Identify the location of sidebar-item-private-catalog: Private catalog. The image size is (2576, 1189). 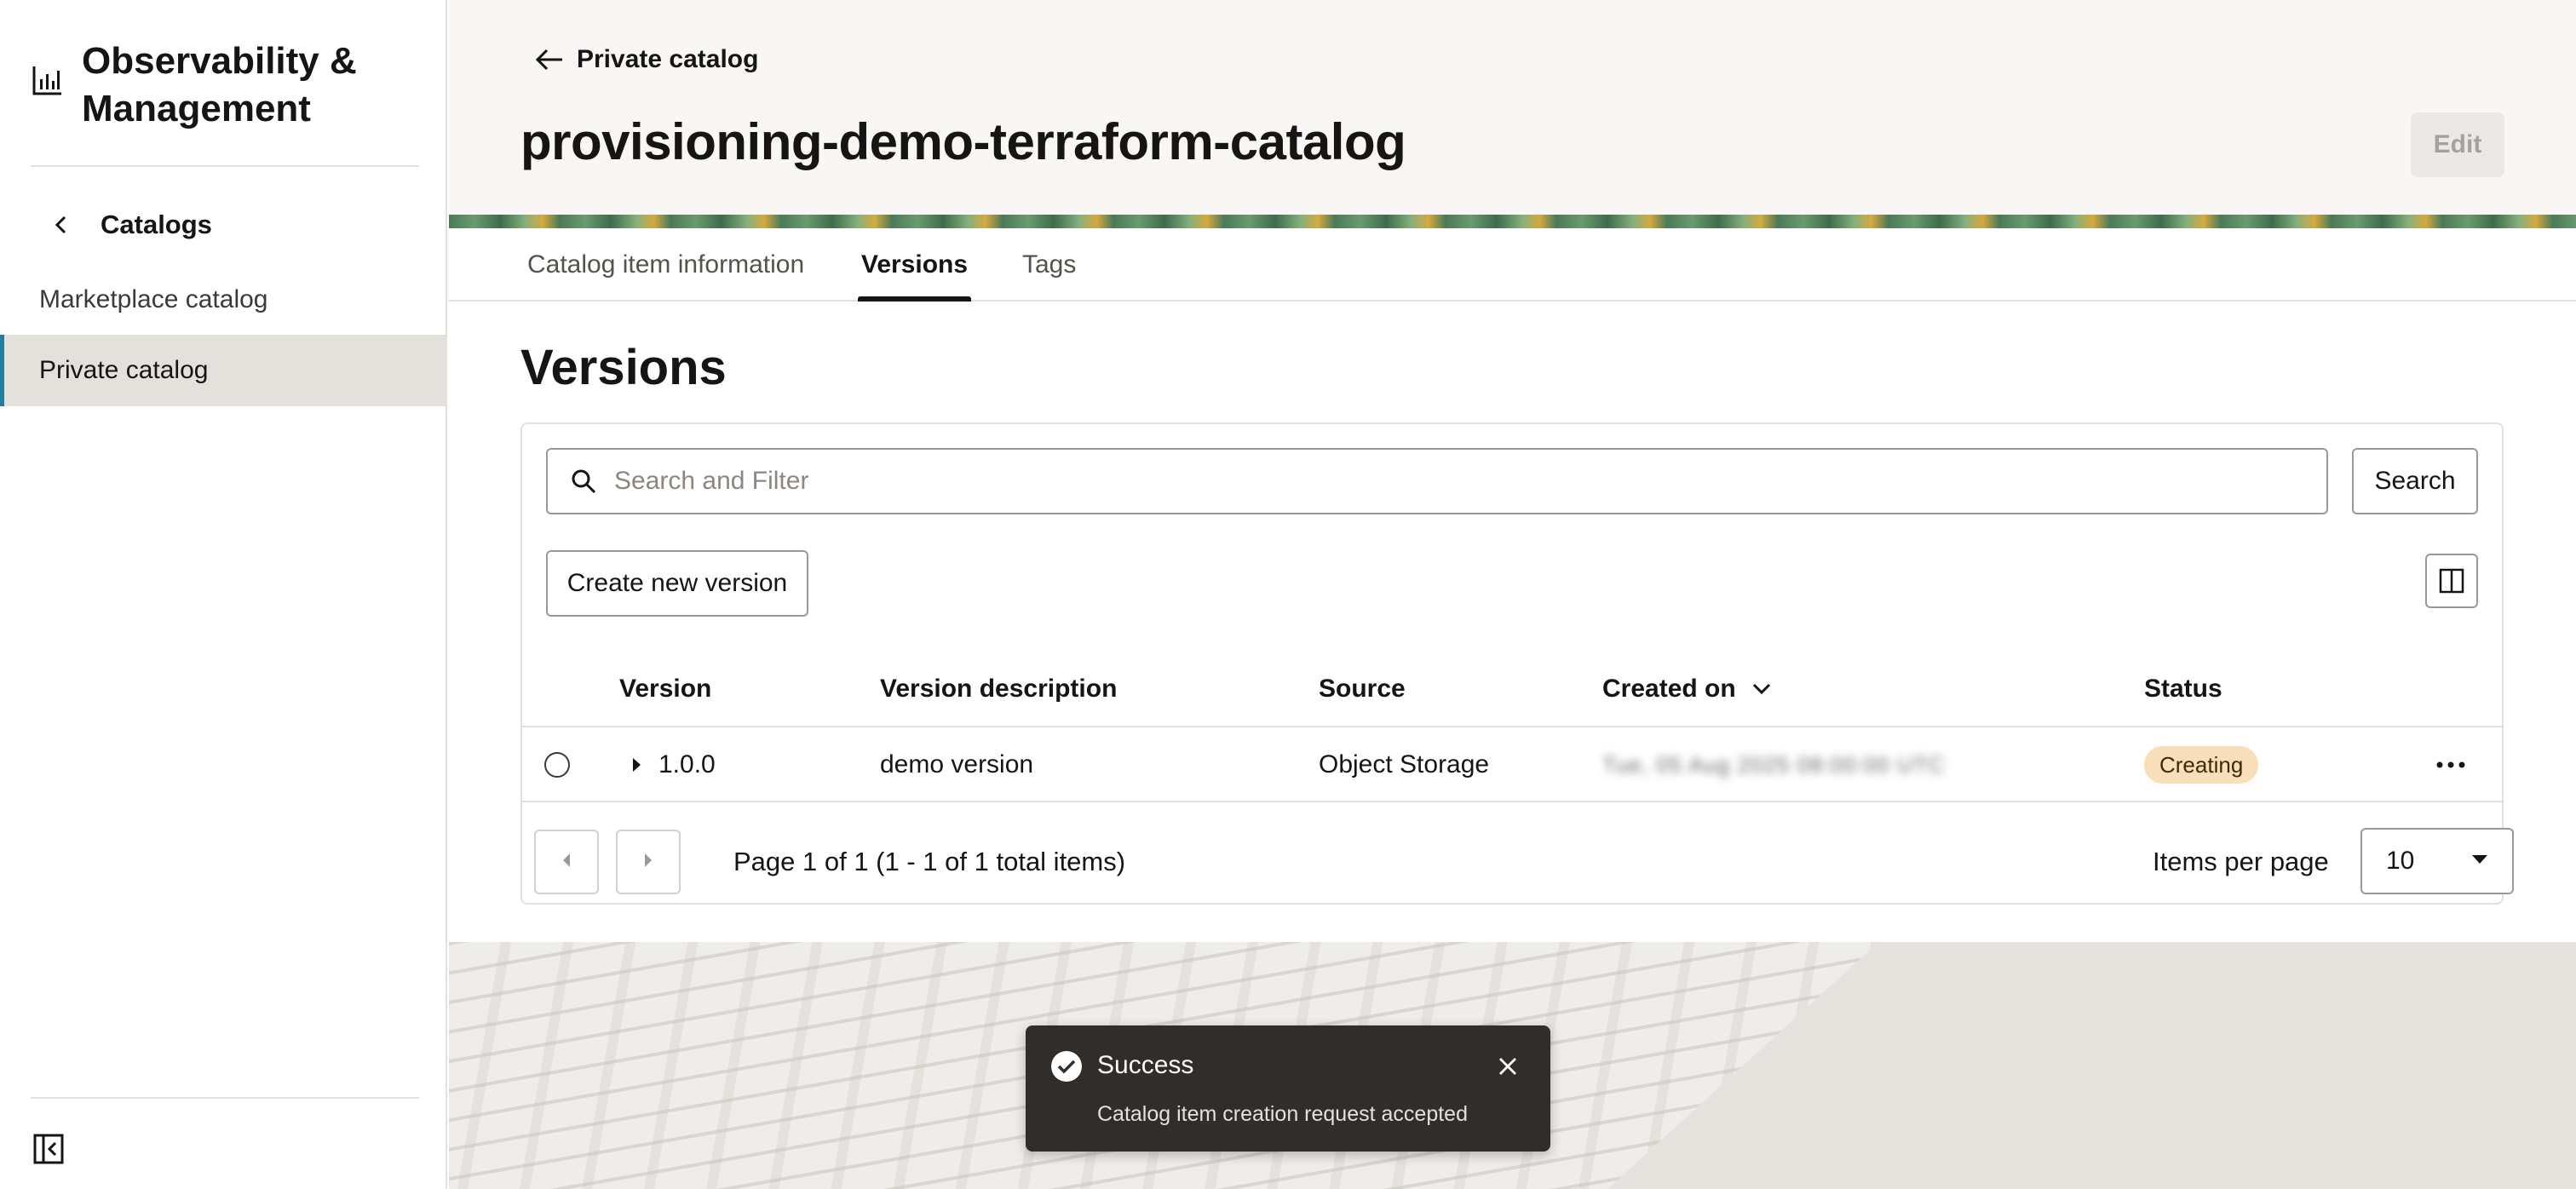
(223, 370).